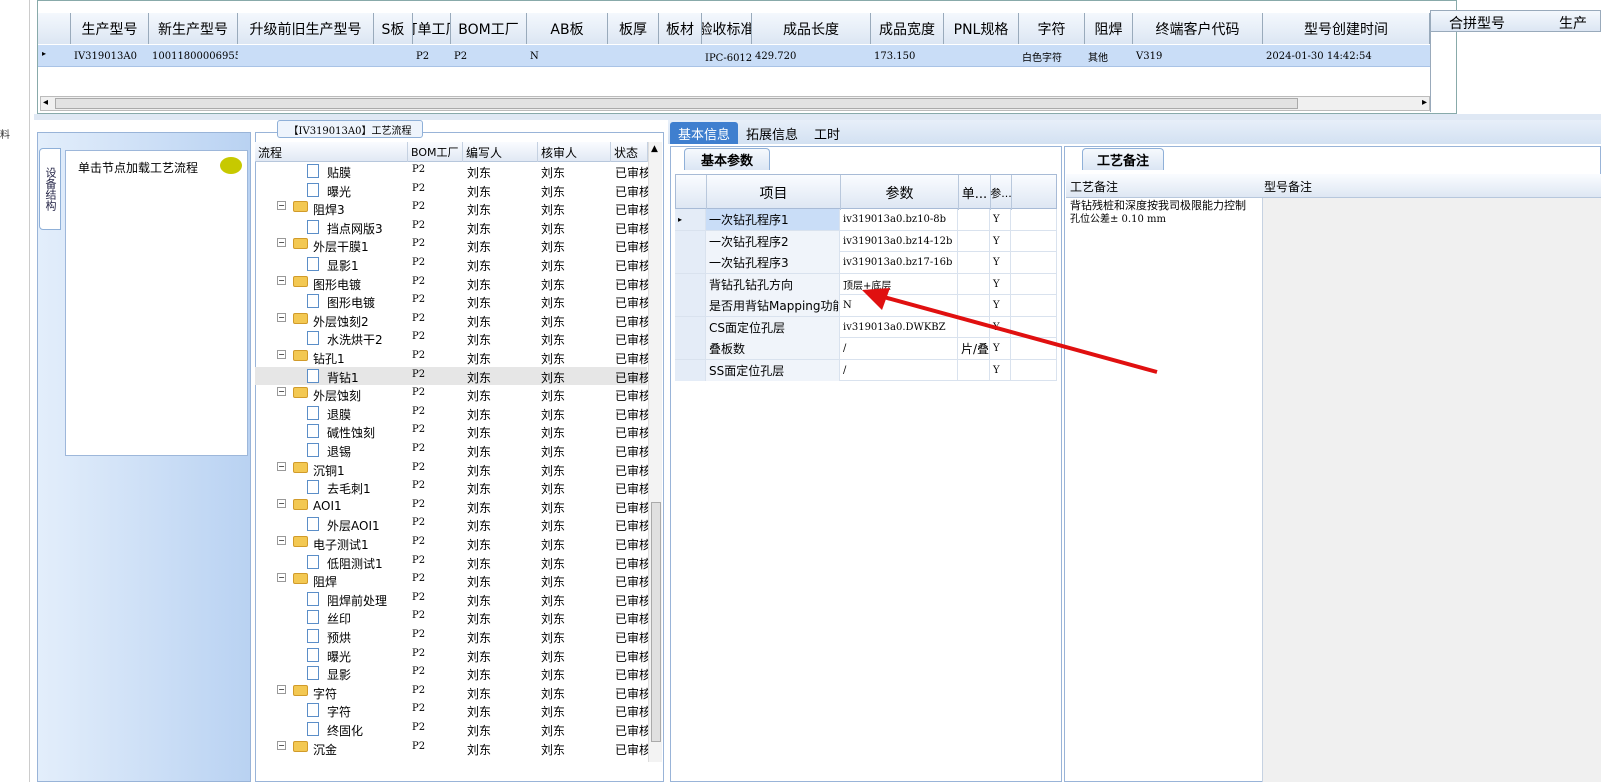 Image resolution: width=1601 pixels, height=782 pixels. Describe the element at coordinates (453, 636) in the screenshot. I see `process-row: 预烘 P2 刘东 刘东 已审核` at that location.